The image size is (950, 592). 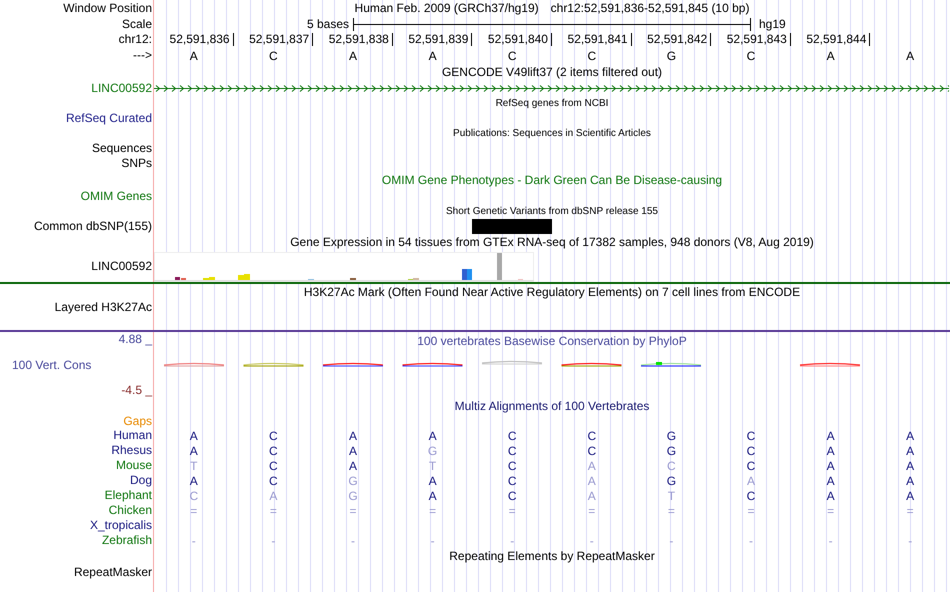 What do you see at coordinates (131, 450) in the screenshot?
I see `species-label: Rhesus` at bounding box center [131, 450].